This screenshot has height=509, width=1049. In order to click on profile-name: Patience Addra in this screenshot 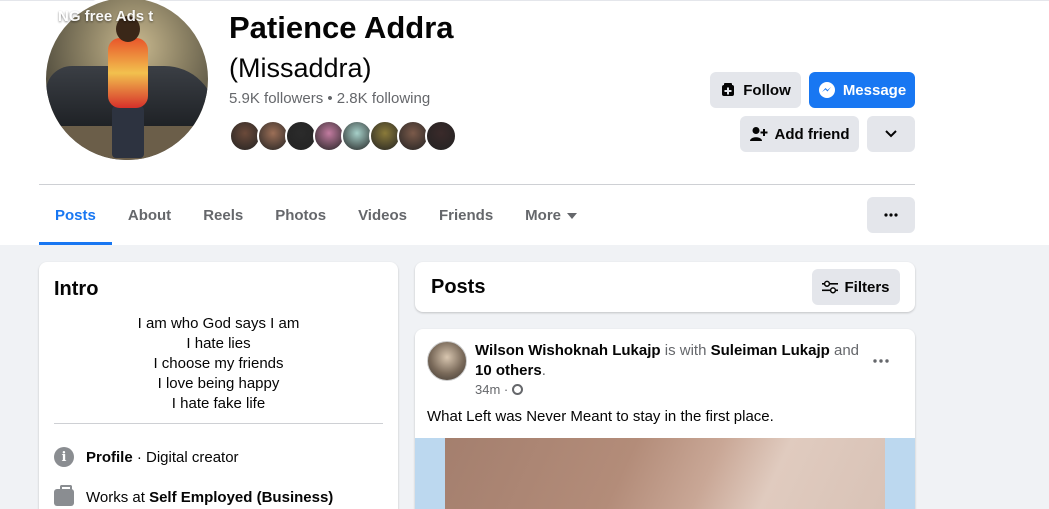, I will do `click(341, 27)`.